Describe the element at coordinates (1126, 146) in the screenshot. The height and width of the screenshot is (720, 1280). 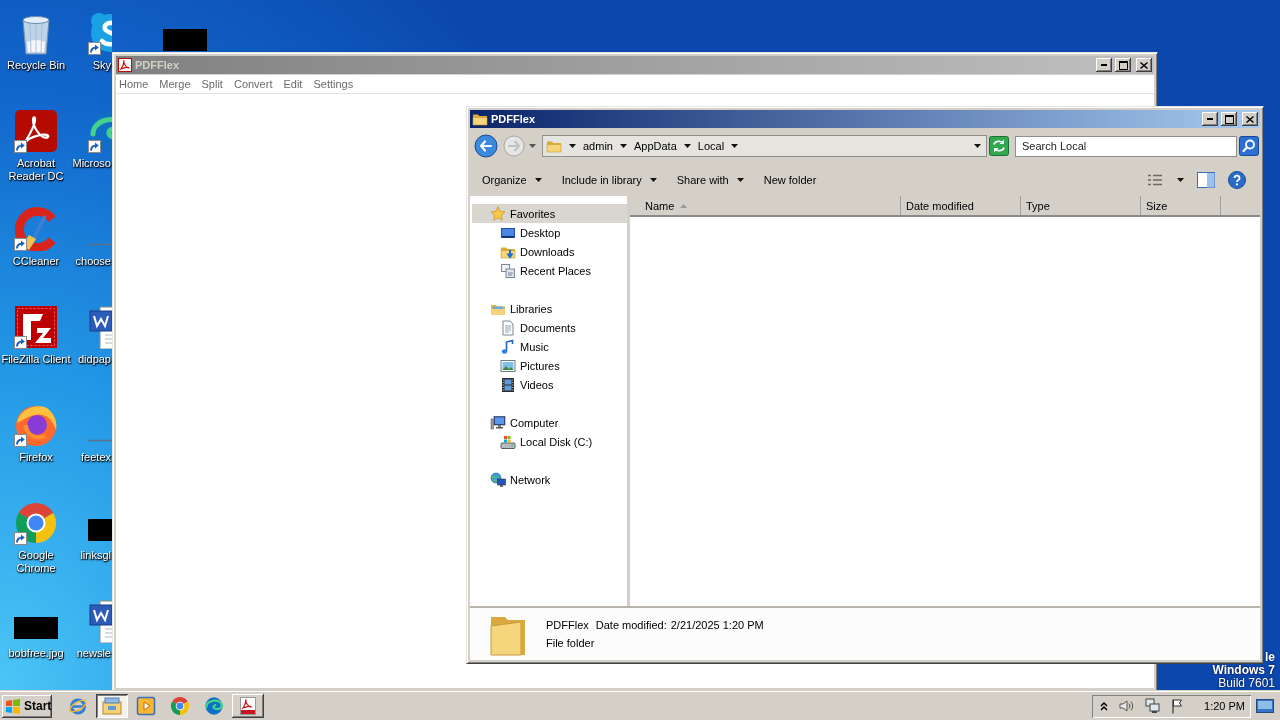
I see `search-field: Search Local` at that location.